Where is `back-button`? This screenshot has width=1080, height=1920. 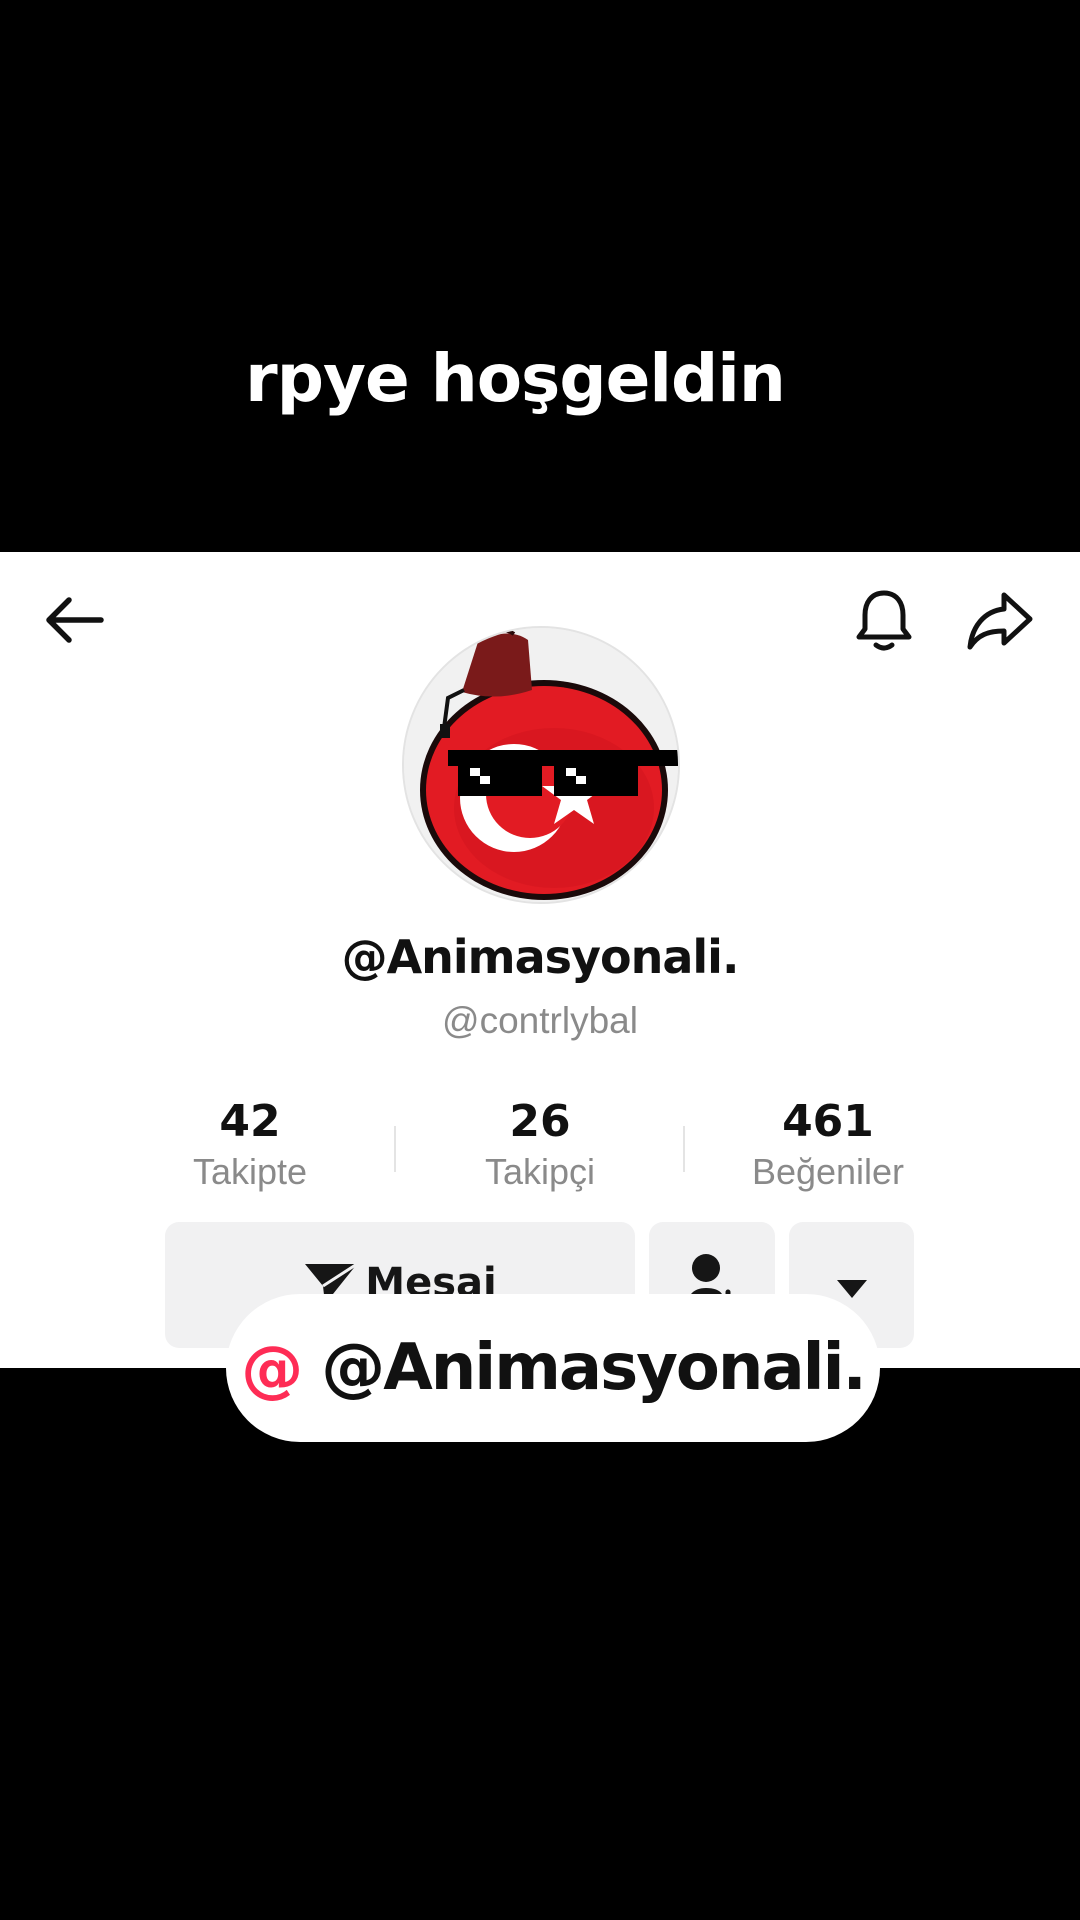
back-button is located at coordinates (74, 620).